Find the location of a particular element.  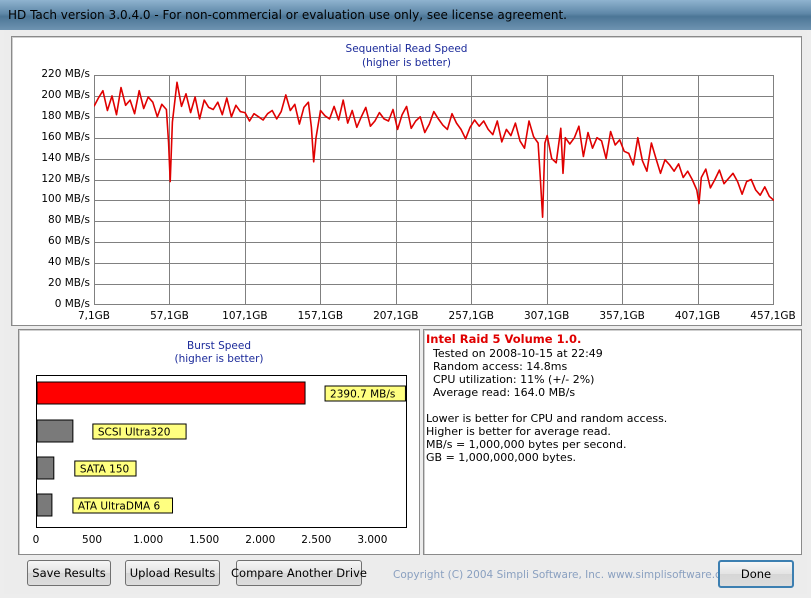

note-higher-better: Higher is better for average read. is located at coordinates (518, 431).